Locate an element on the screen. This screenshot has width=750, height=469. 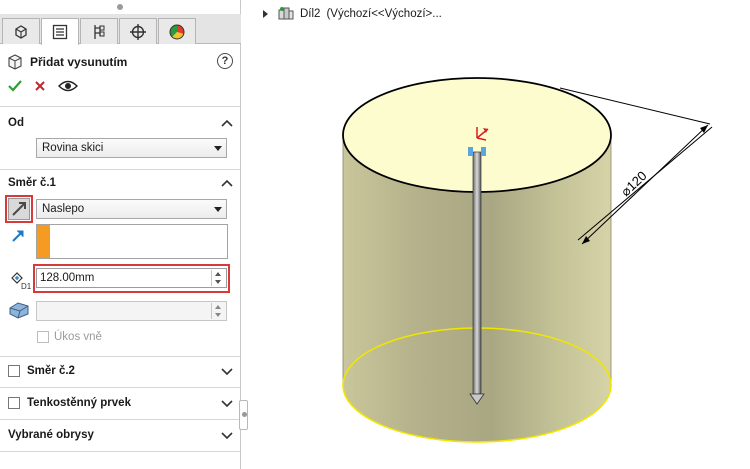
svg-text: D1 is located at coordinates (26, 286).